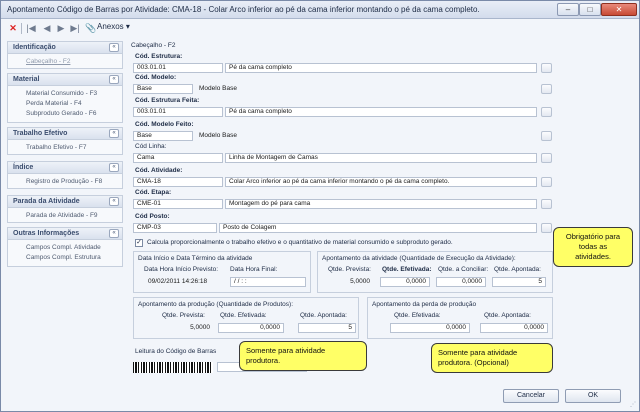 The image size is (640, 412). Describe the element at coordinates (546, 112) in the screenshot. I see `estrutura-feita-lookup-button` at that location.